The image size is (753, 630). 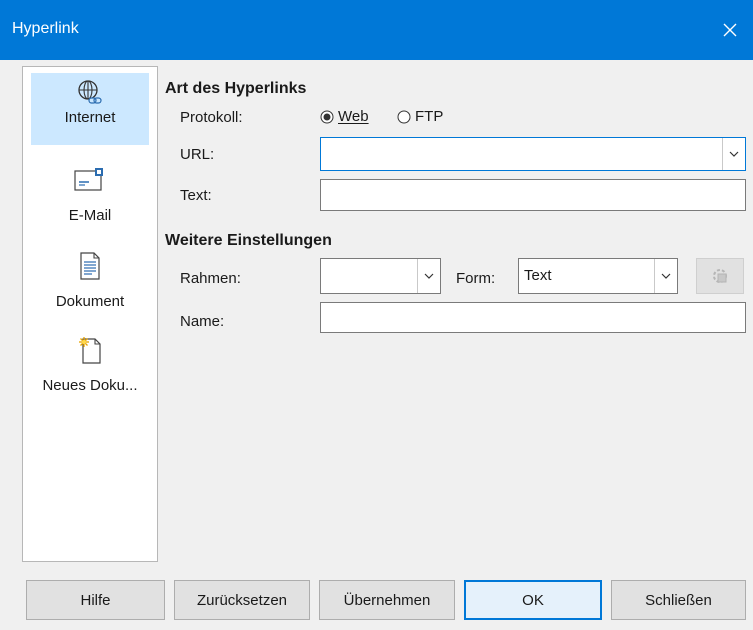 I want to click on envelope-icon, so click(x=88, y=179).